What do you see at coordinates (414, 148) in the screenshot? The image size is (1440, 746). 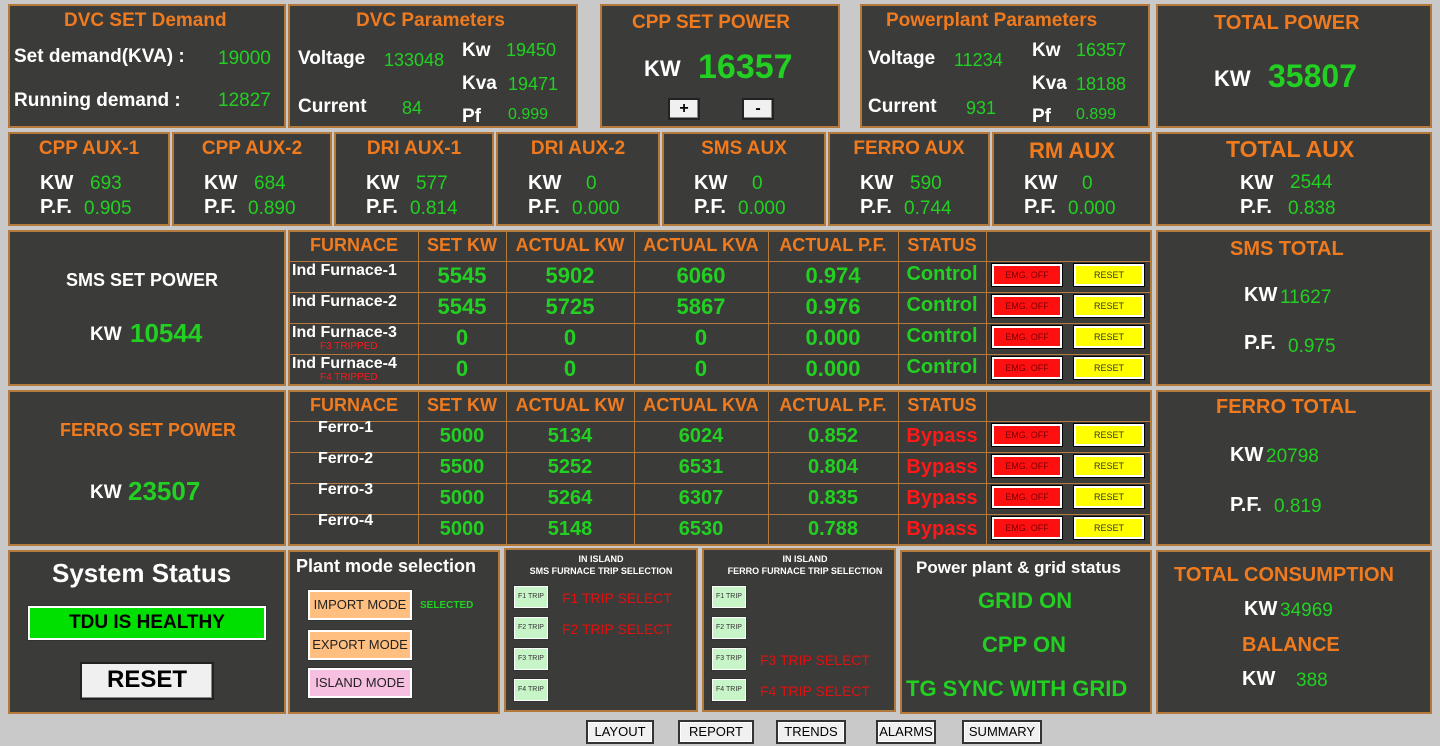 I see `aux-title: DRI AUX-1` at bounding box center [414, 148].